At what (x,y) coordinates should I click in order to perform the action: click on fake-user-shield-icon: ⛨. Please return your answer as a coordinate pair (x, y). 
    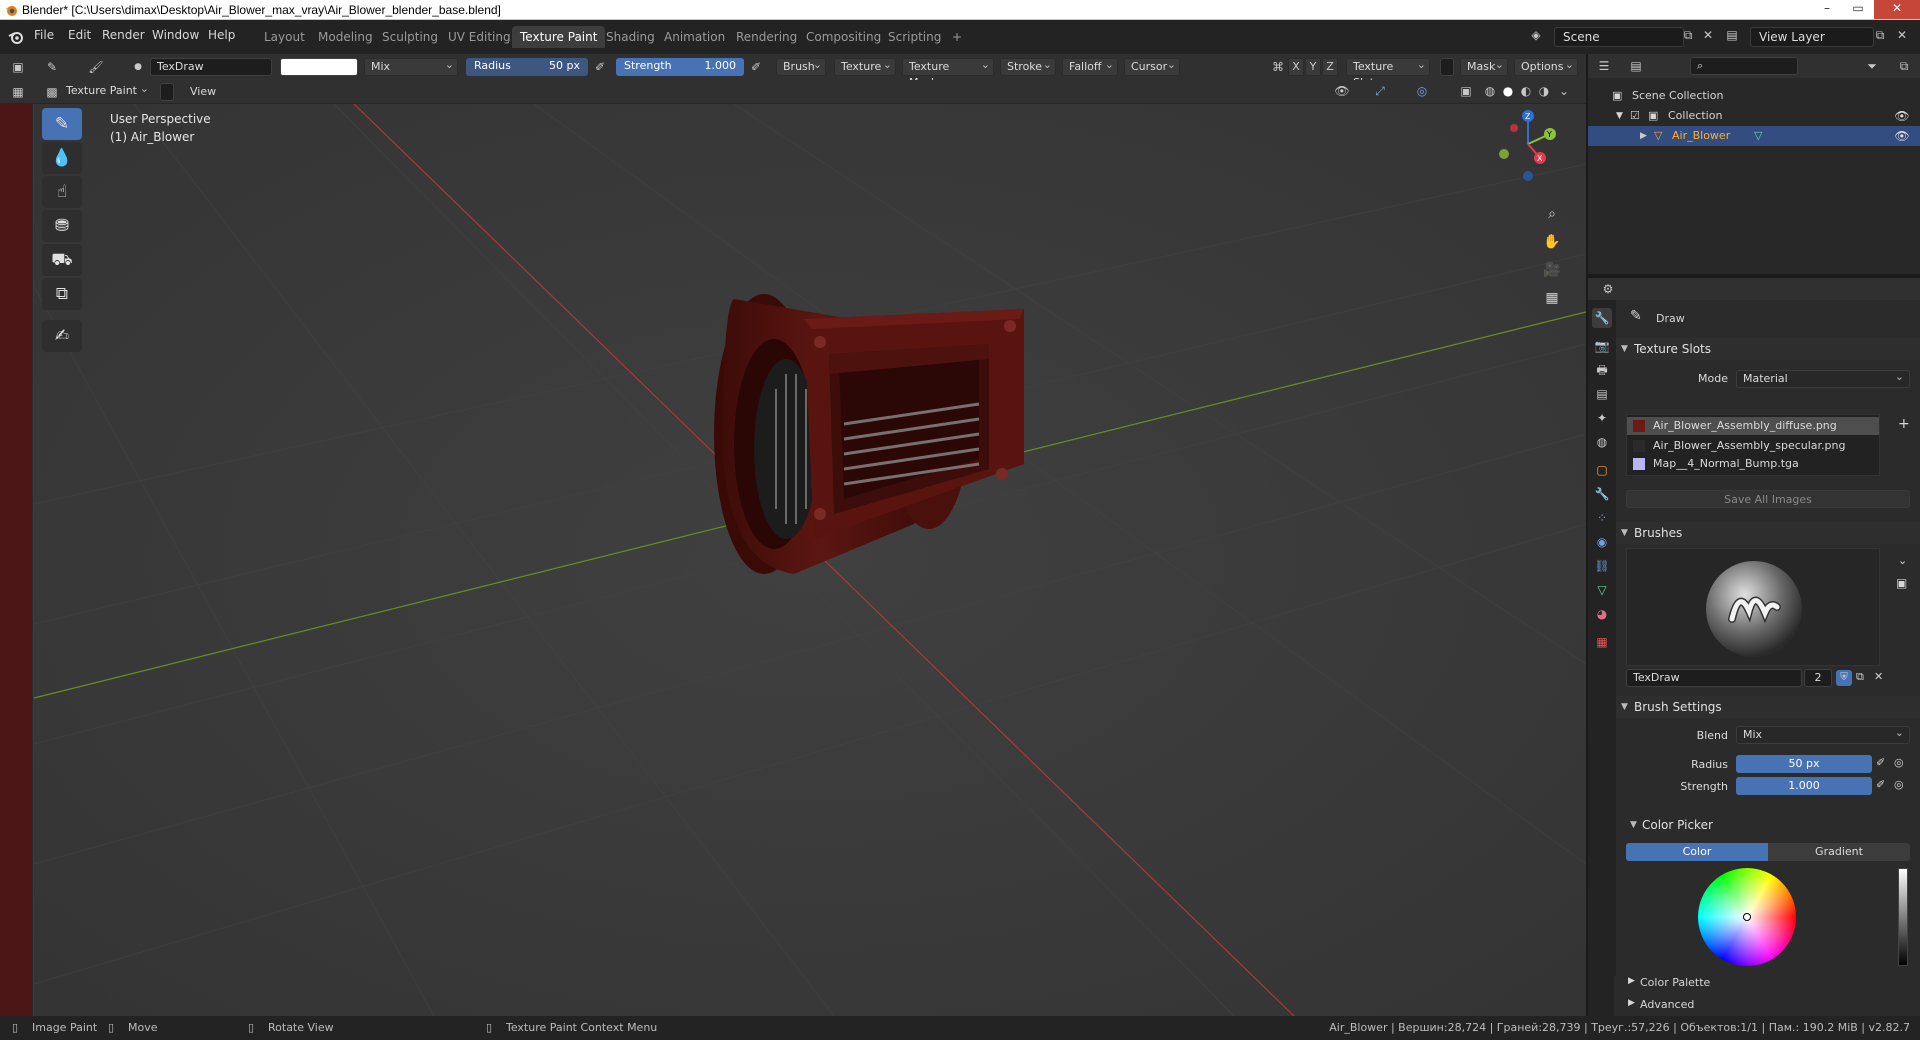
    Looking at the image, I should click on (1844, 678).